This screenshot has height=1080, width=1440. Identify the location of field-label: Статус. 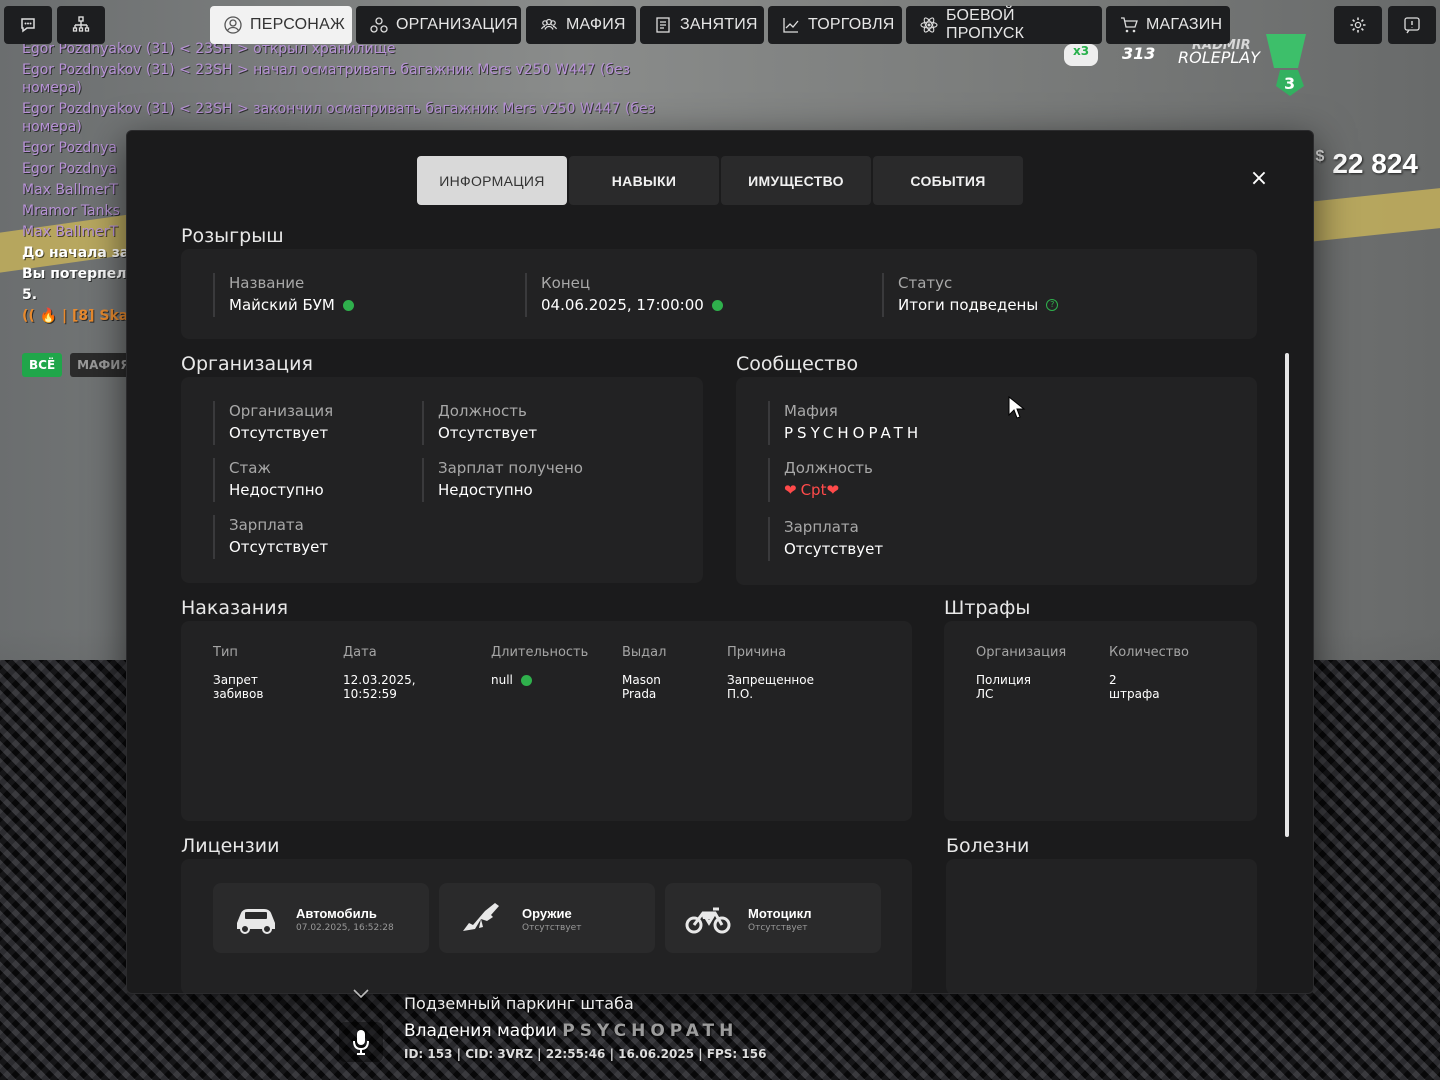
(925, 283).